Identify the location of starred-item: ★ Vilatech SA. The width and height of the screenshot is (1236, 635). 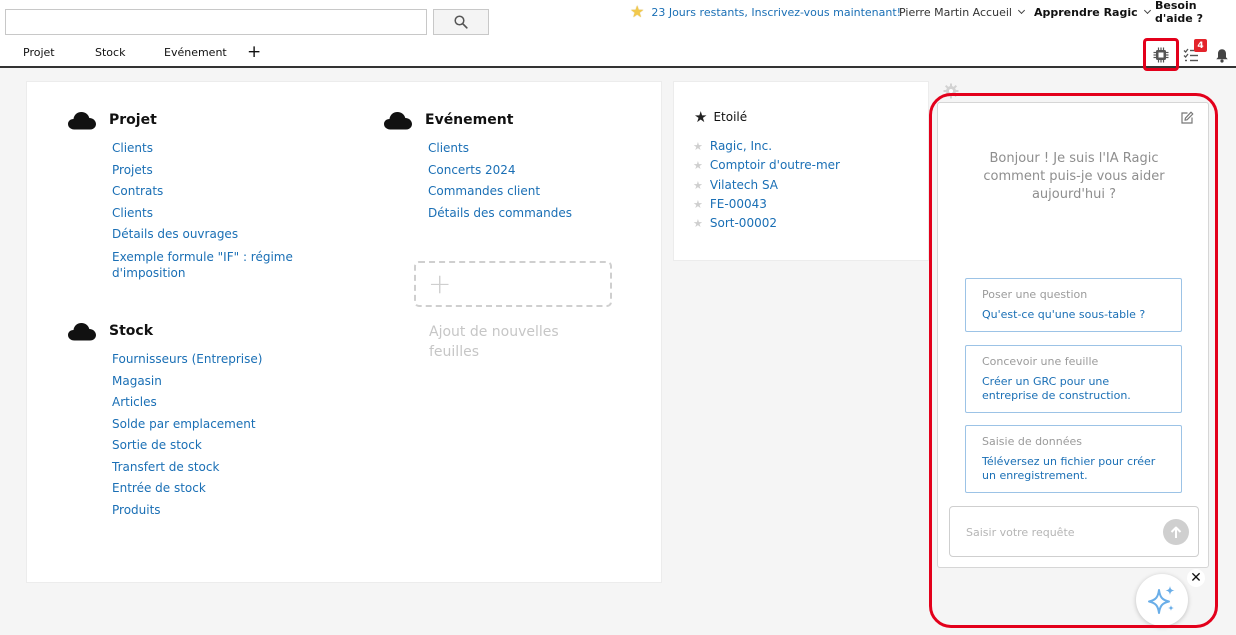
(766, 185).